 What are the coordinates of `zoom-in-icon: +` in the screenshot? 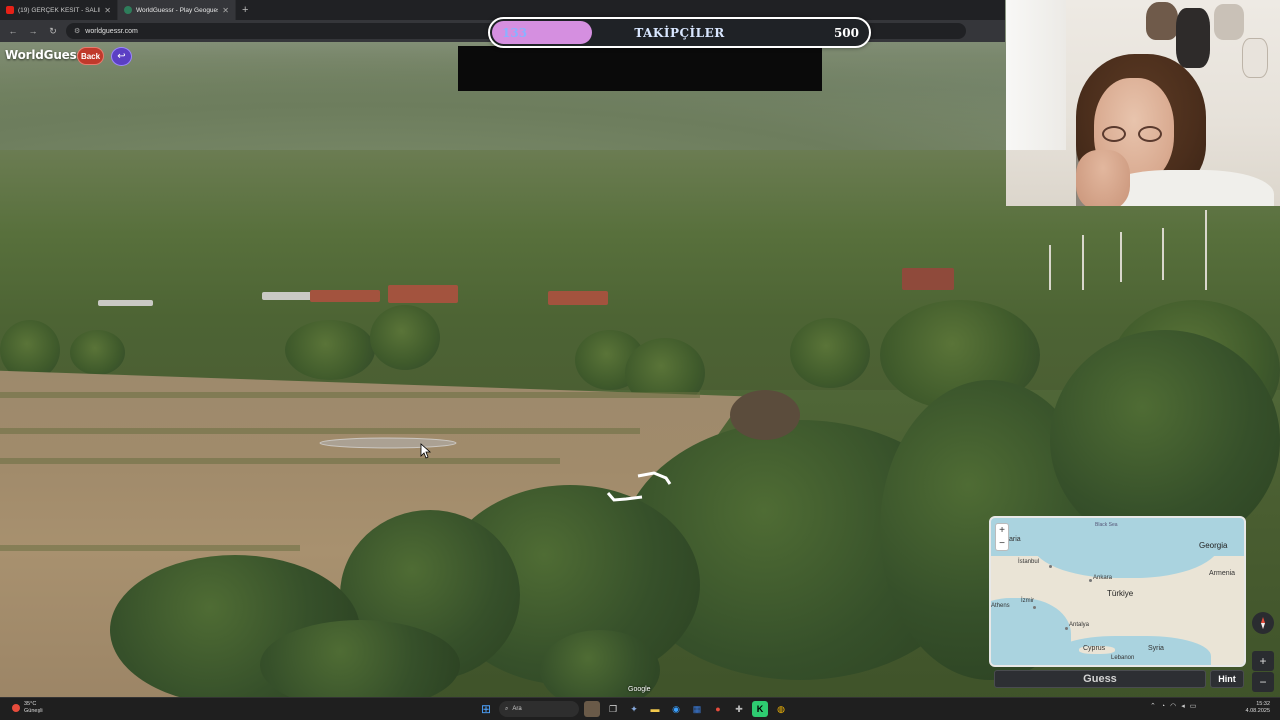 It's located at (1002, 530).